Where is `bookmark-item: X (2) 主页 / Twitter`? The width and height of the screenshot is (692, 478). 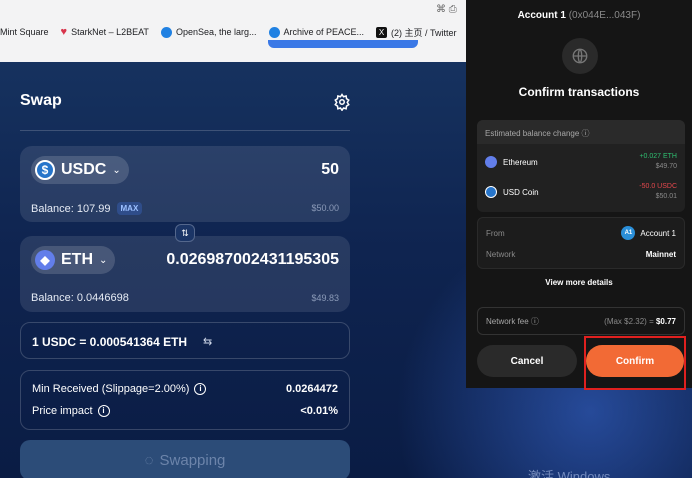
bookmark-item: X (2) 主页 / Twitter is located at coordinates (416, 32).